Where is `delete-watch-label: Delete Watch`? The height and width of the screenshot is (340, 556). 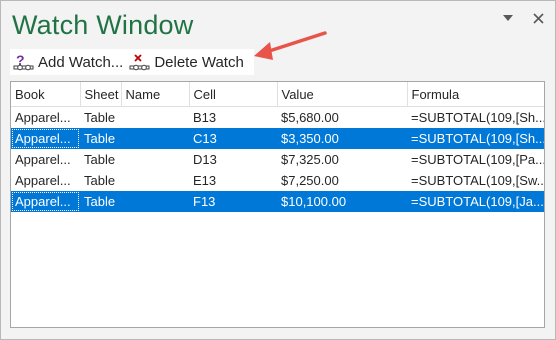
delete-watch-label: Delete Watch is located at coordinates (199, 62).